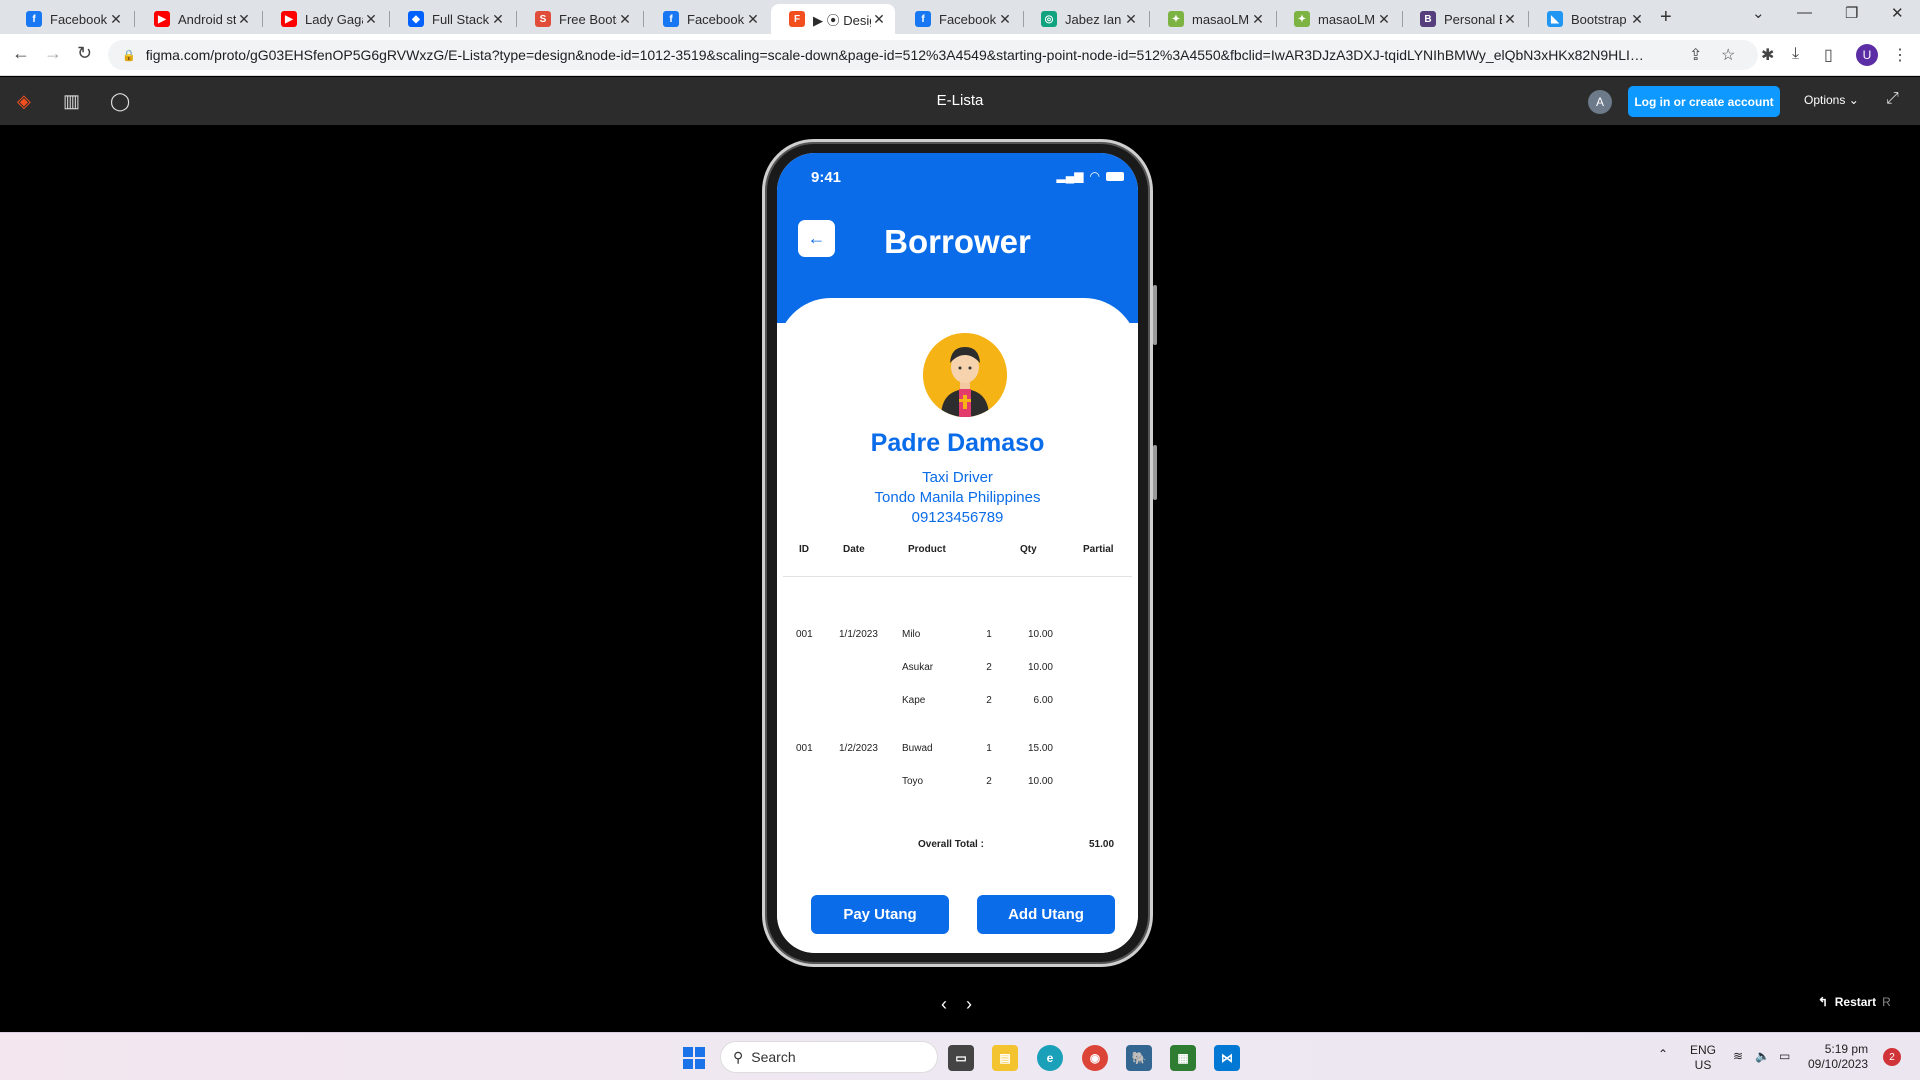  What do you see at coordinates (1828, 55) in the screenshot?
I see `side-panel-icon: ▯` at bounding box center [1828, 55].